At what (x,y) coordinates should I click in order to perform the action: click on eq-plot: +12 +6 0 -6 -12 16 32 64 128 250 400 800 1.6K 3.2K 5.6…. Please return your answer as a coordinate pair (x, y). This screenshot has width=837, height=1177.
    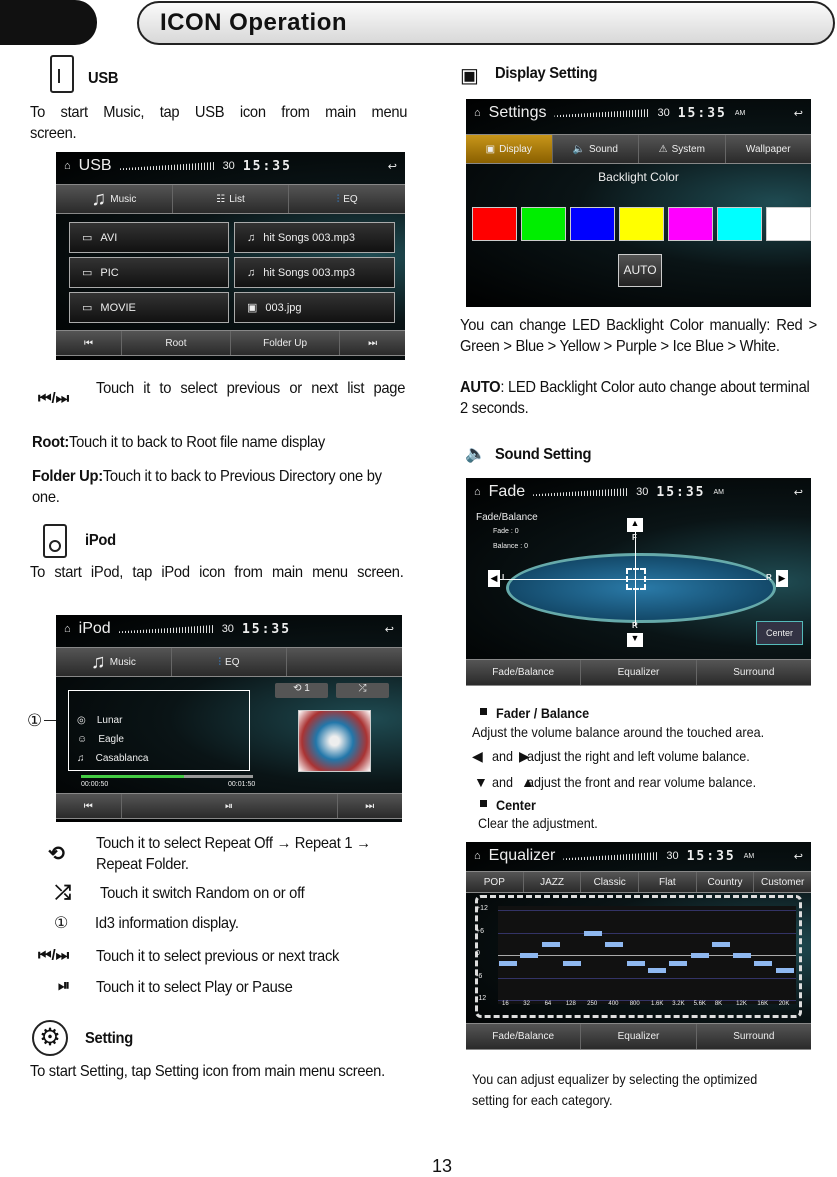
    Looking at the image, I should click on (636, 956).